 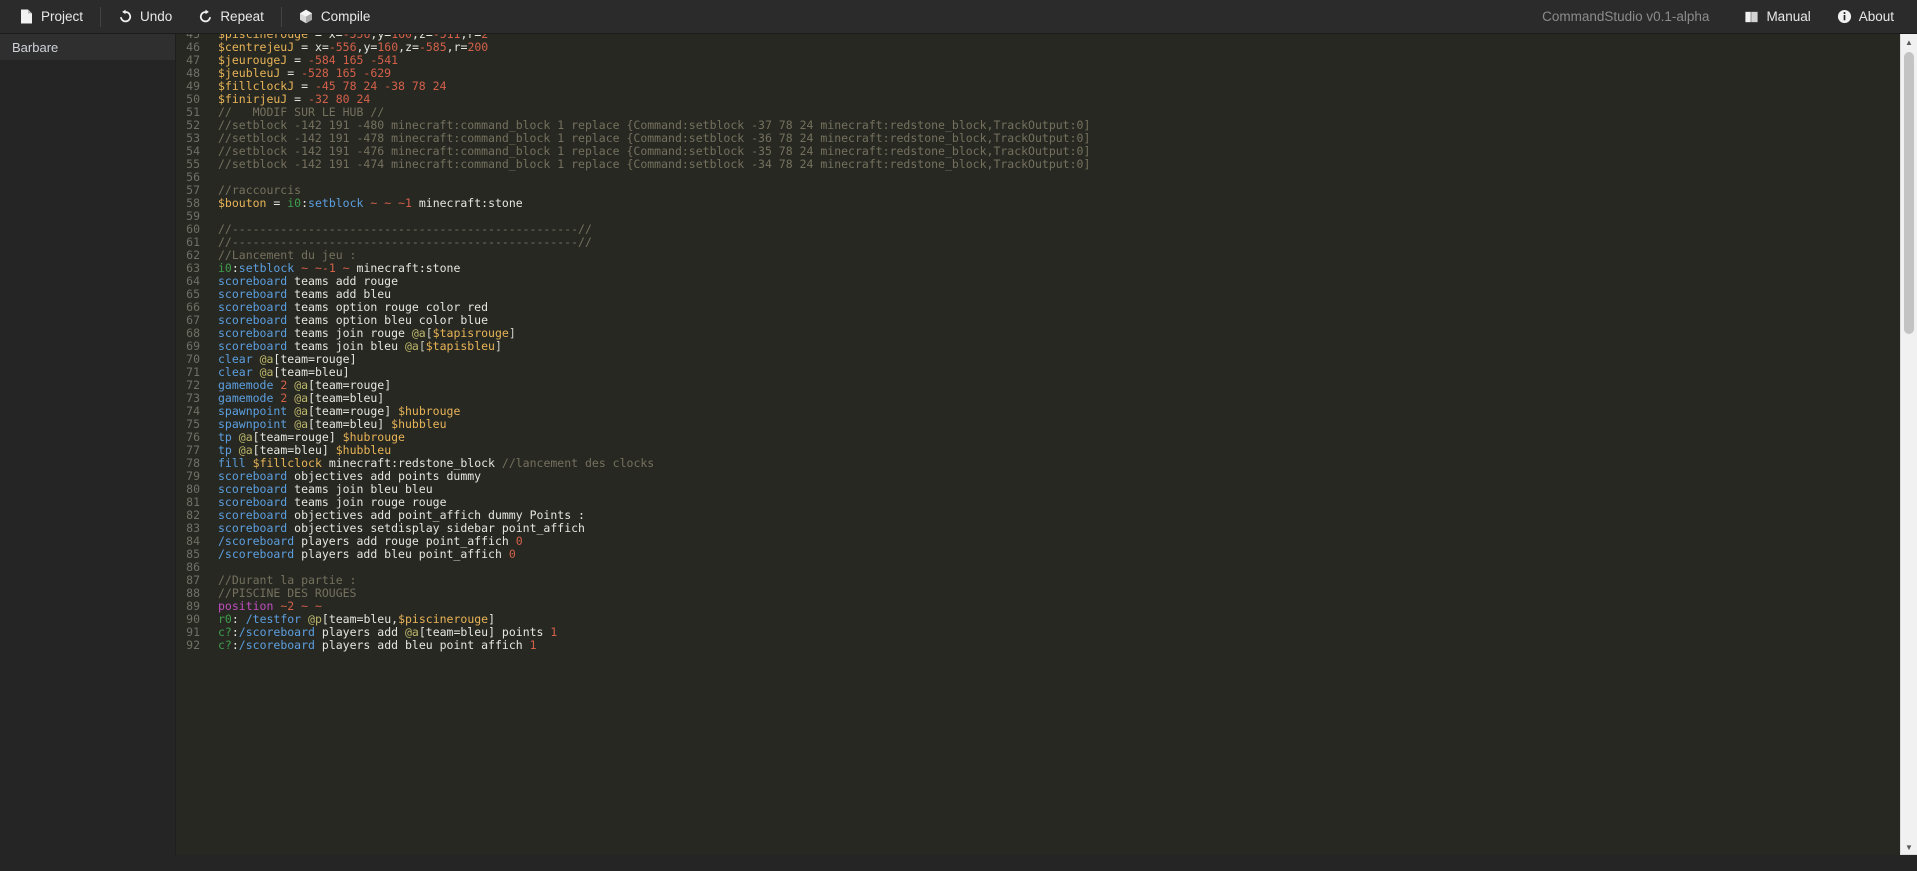 What do you see at coordinates (1909, 847) in the screenshot?
I see `scroll-down-arrow: ▼` at bounding box center [1909, 847].